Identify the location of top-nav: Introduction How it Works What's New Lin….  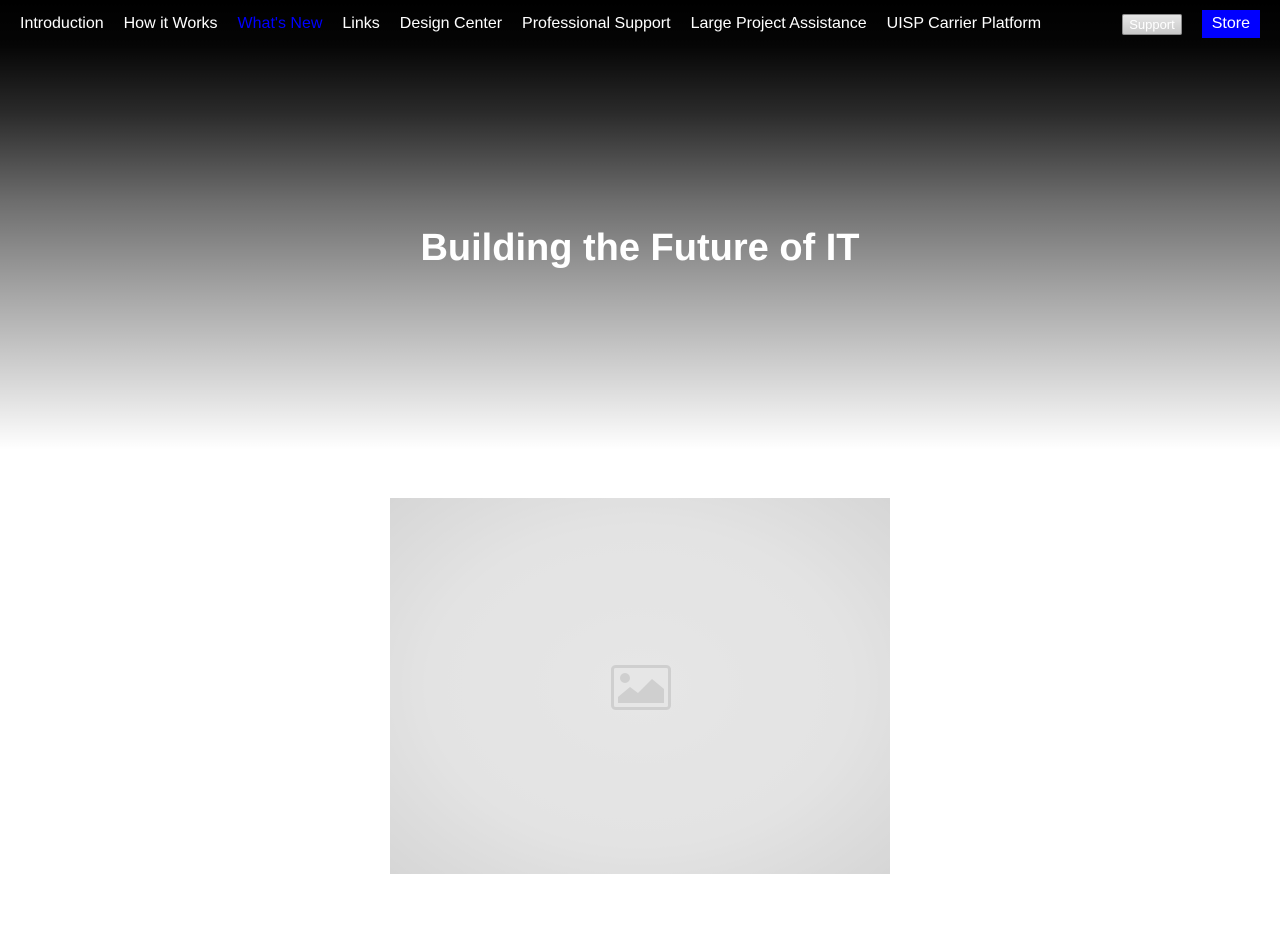
(640, 24).